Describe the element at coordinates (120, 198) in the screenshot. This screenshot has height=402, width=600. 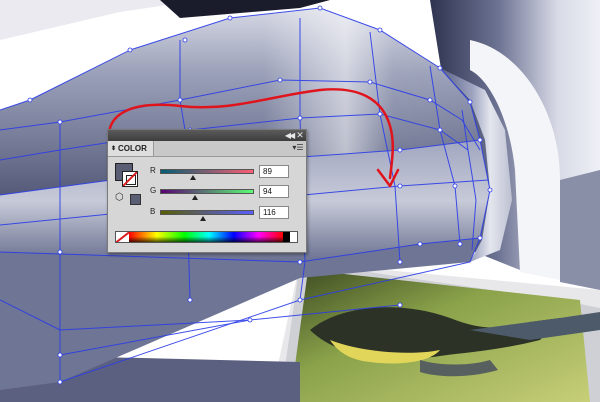
I see `out-of-gamut-cube-icon: ⬡` at that location.